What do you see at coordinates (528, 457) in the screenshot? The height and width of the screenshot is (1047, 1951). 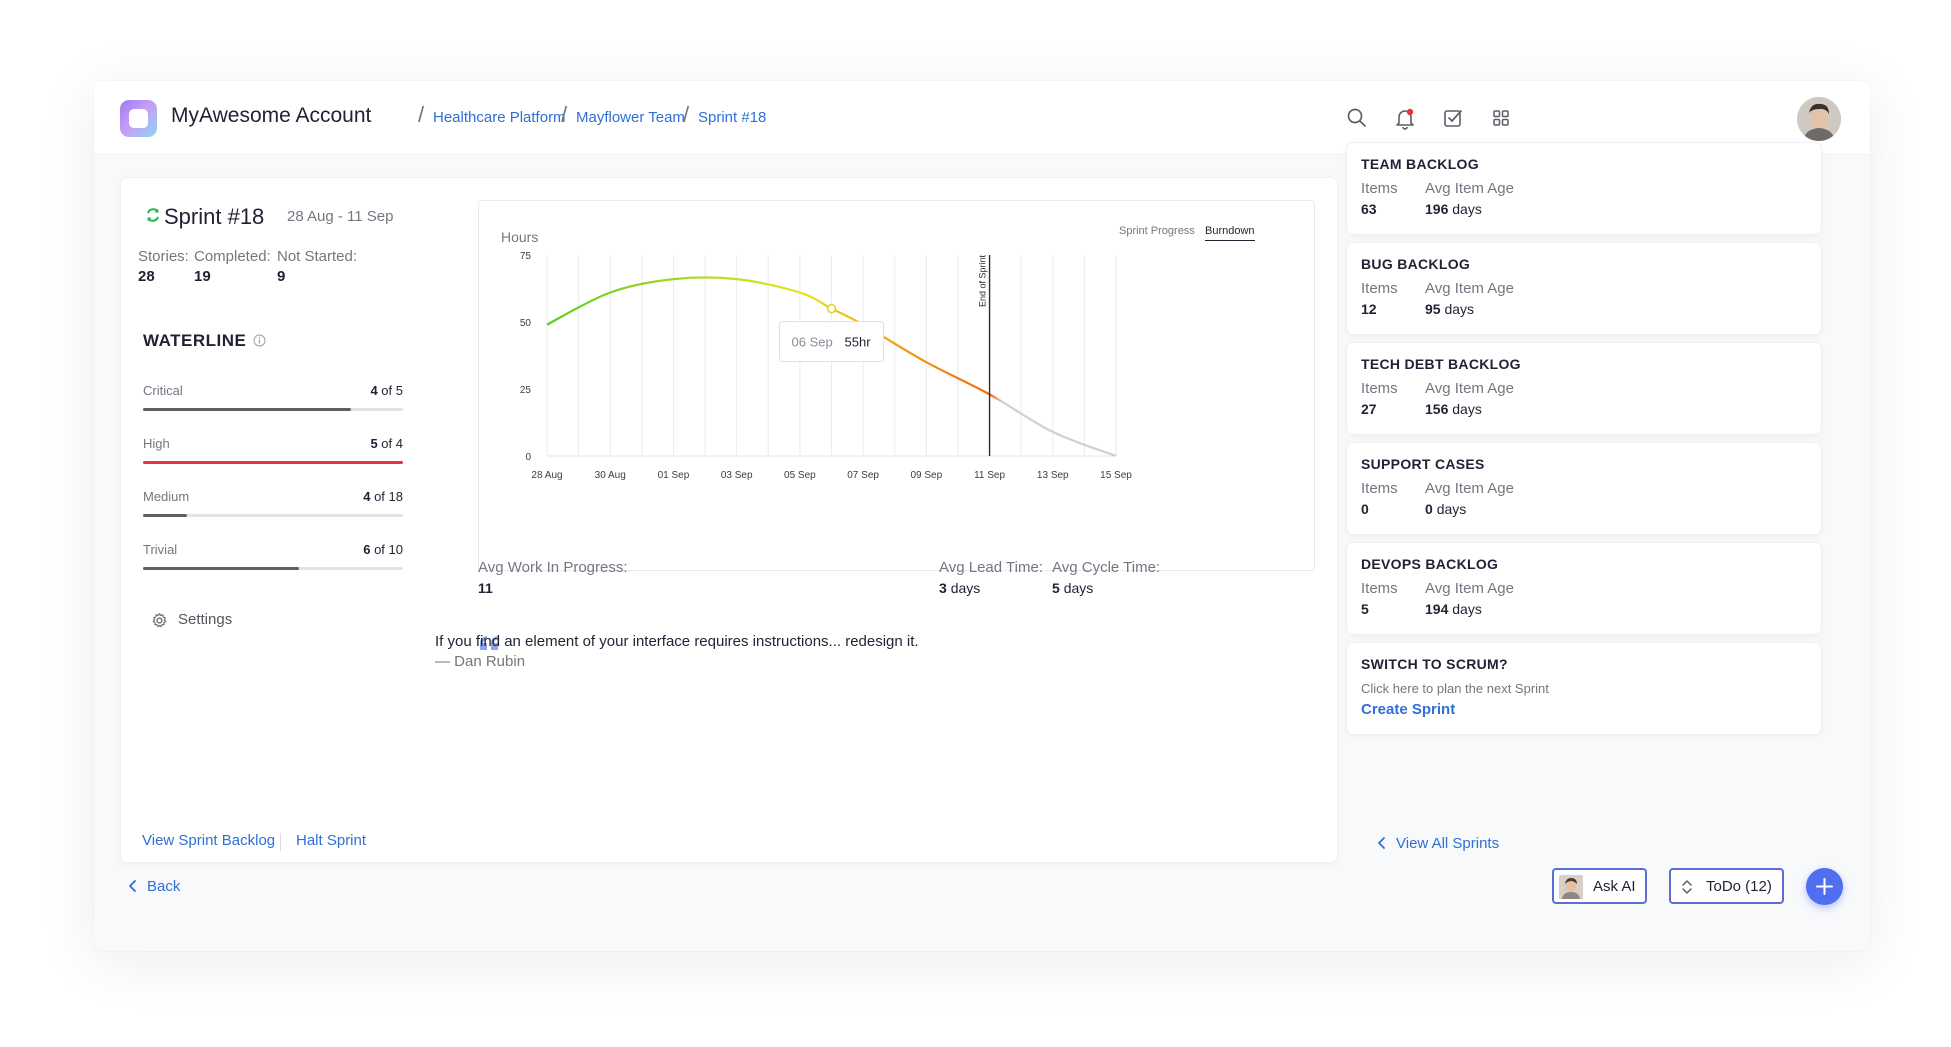 I see `y-tick-label: 0` at bounding box center [528, 457].